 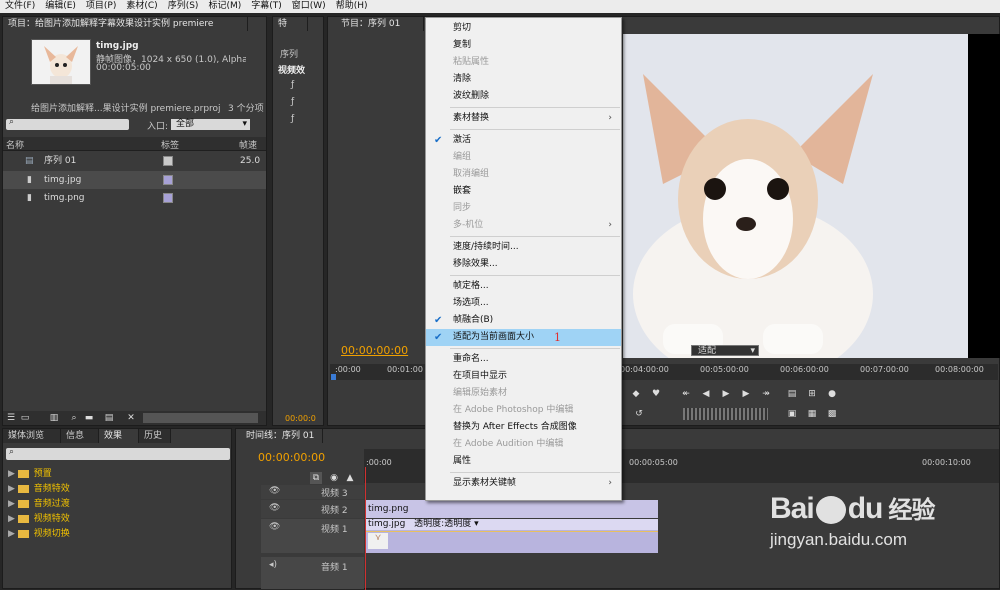 I want to click on tree-item-video-effects: ▶ 视频特效, so click(x=39, y=519).